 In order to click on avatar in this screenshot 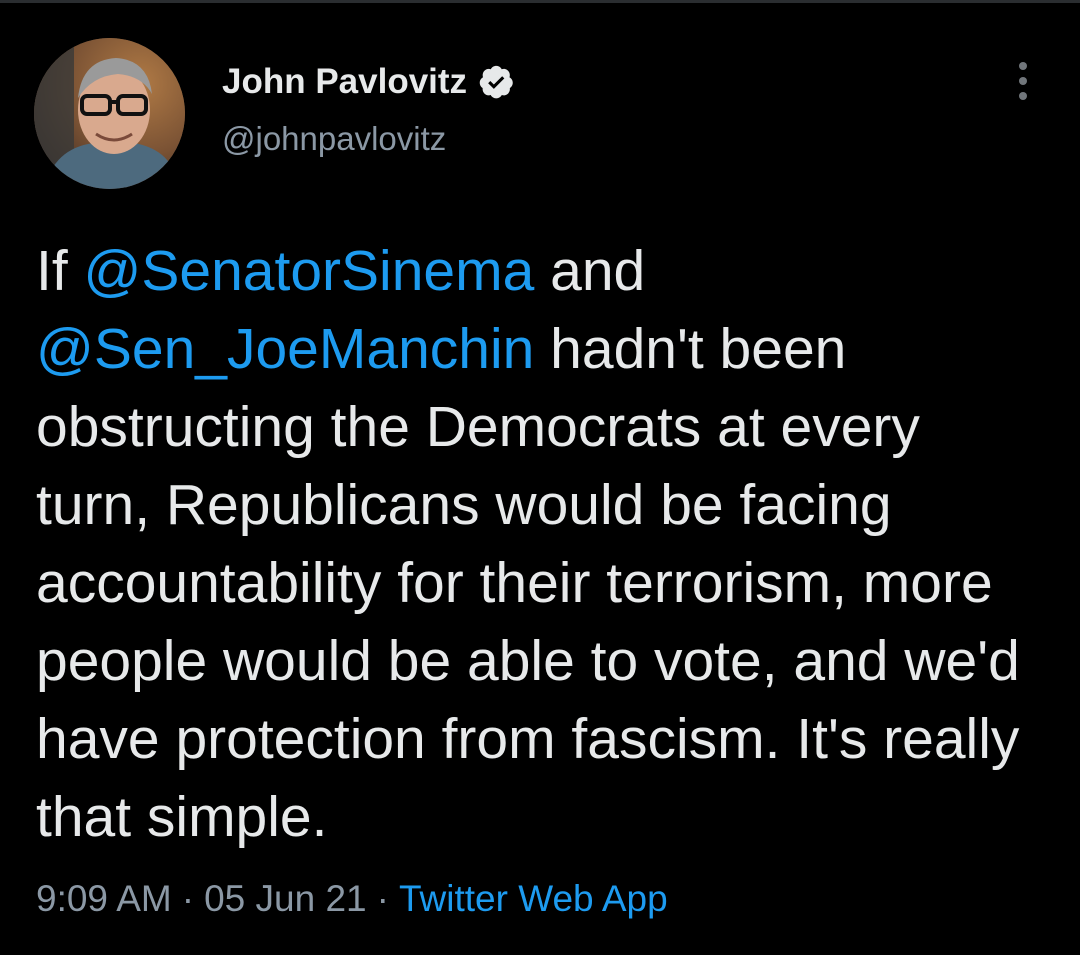, I will do `click(109, 113)`.